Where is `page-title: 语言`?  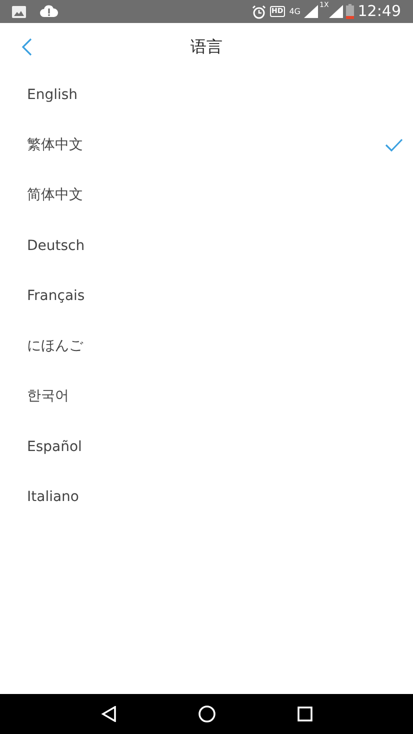
page-title: 语言 is located at coordinates (206, 47).